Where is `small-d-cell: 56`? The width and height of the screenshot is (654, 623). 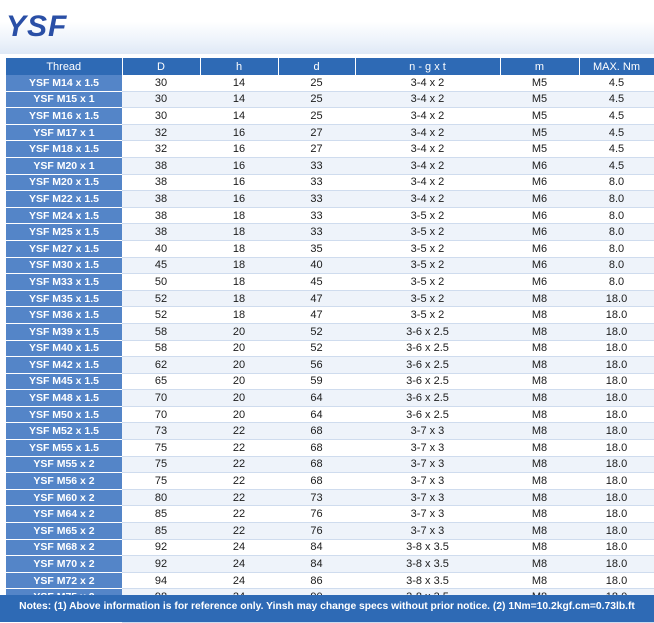
small-d-cell: 56 is located at coordinates (316, 365).